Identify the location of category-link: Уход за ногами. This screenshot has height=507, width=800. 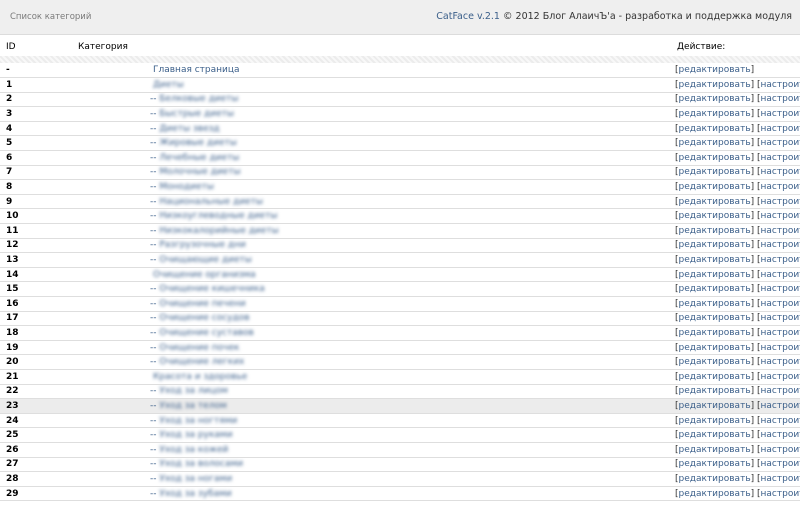
(195, 479).